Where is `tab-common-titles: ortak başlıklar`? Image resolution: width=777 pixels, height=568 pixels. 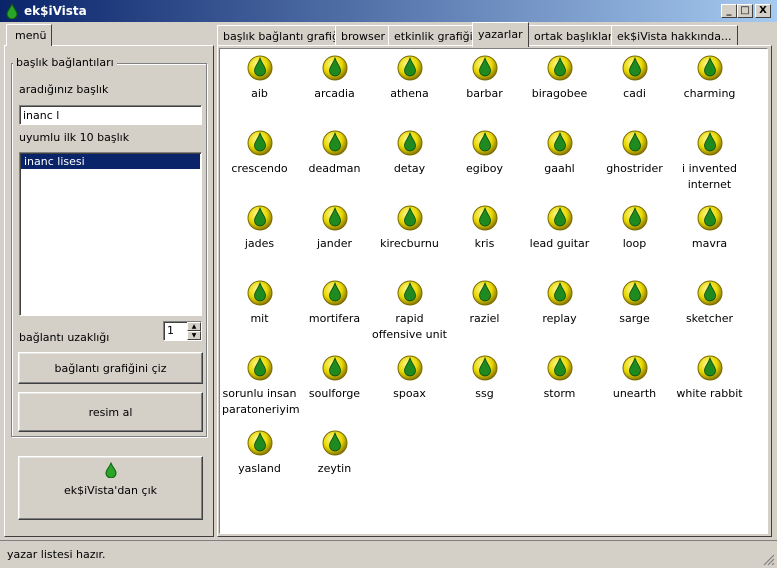 tab-common-titles: ortak başlıklar is located at coordinates (573, 35).